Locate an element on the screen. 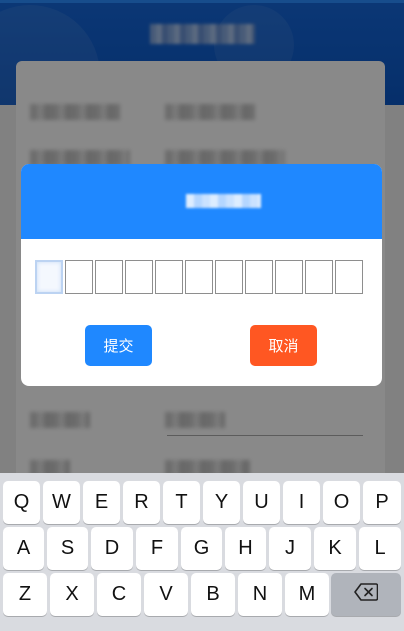 Image resolution: width=404 pixels, height=631 pixels. dialog-header is located at coordinates (201, 201).